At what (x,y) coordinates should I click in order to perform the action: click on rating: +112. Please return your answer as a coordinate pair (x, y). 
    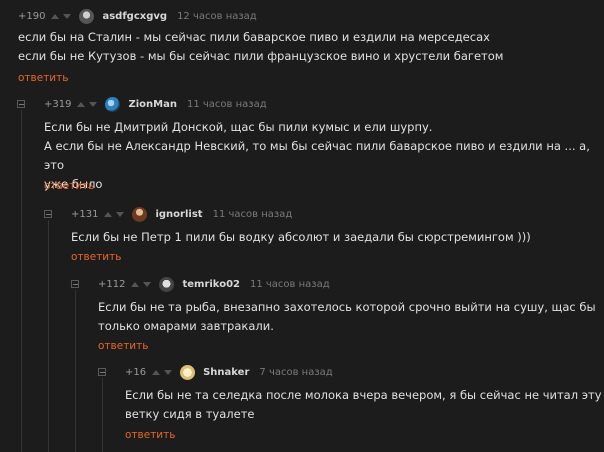
    Looking at the image, I should click on (112, 284).